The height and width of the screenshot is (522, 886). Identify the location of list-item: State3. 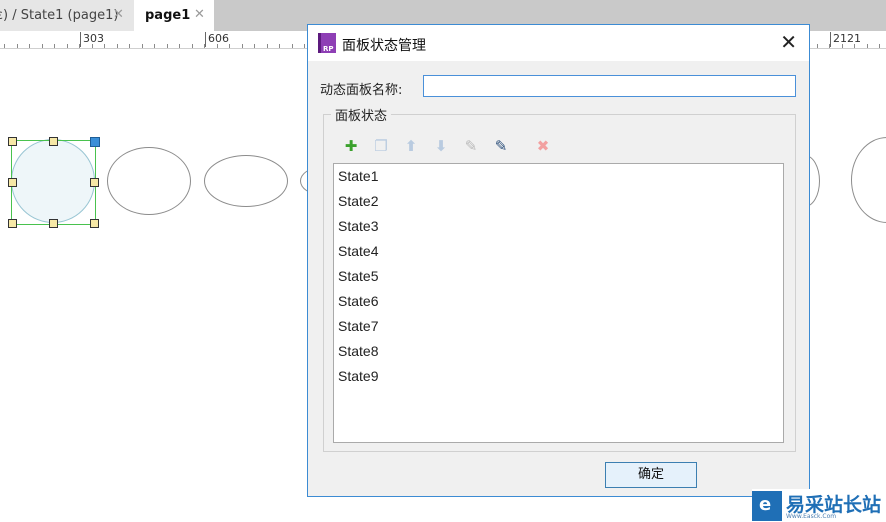
(558, 226).